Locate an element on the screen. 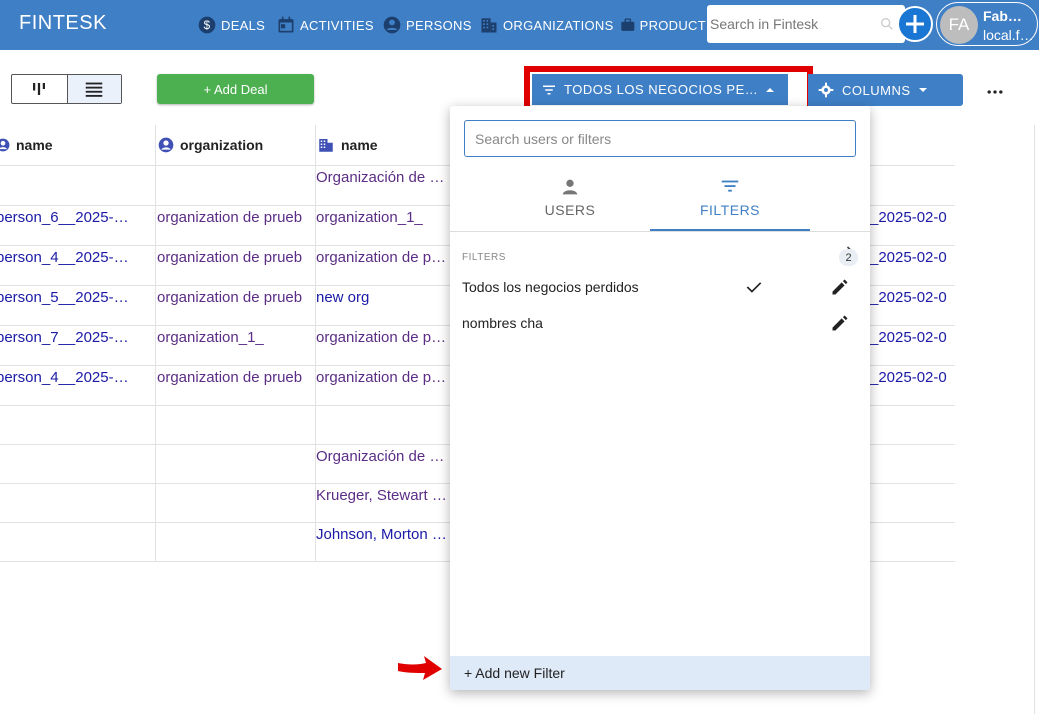 The image size is (1039, 714). columns-label: COLUMNS is located at coordinates (876, 90).